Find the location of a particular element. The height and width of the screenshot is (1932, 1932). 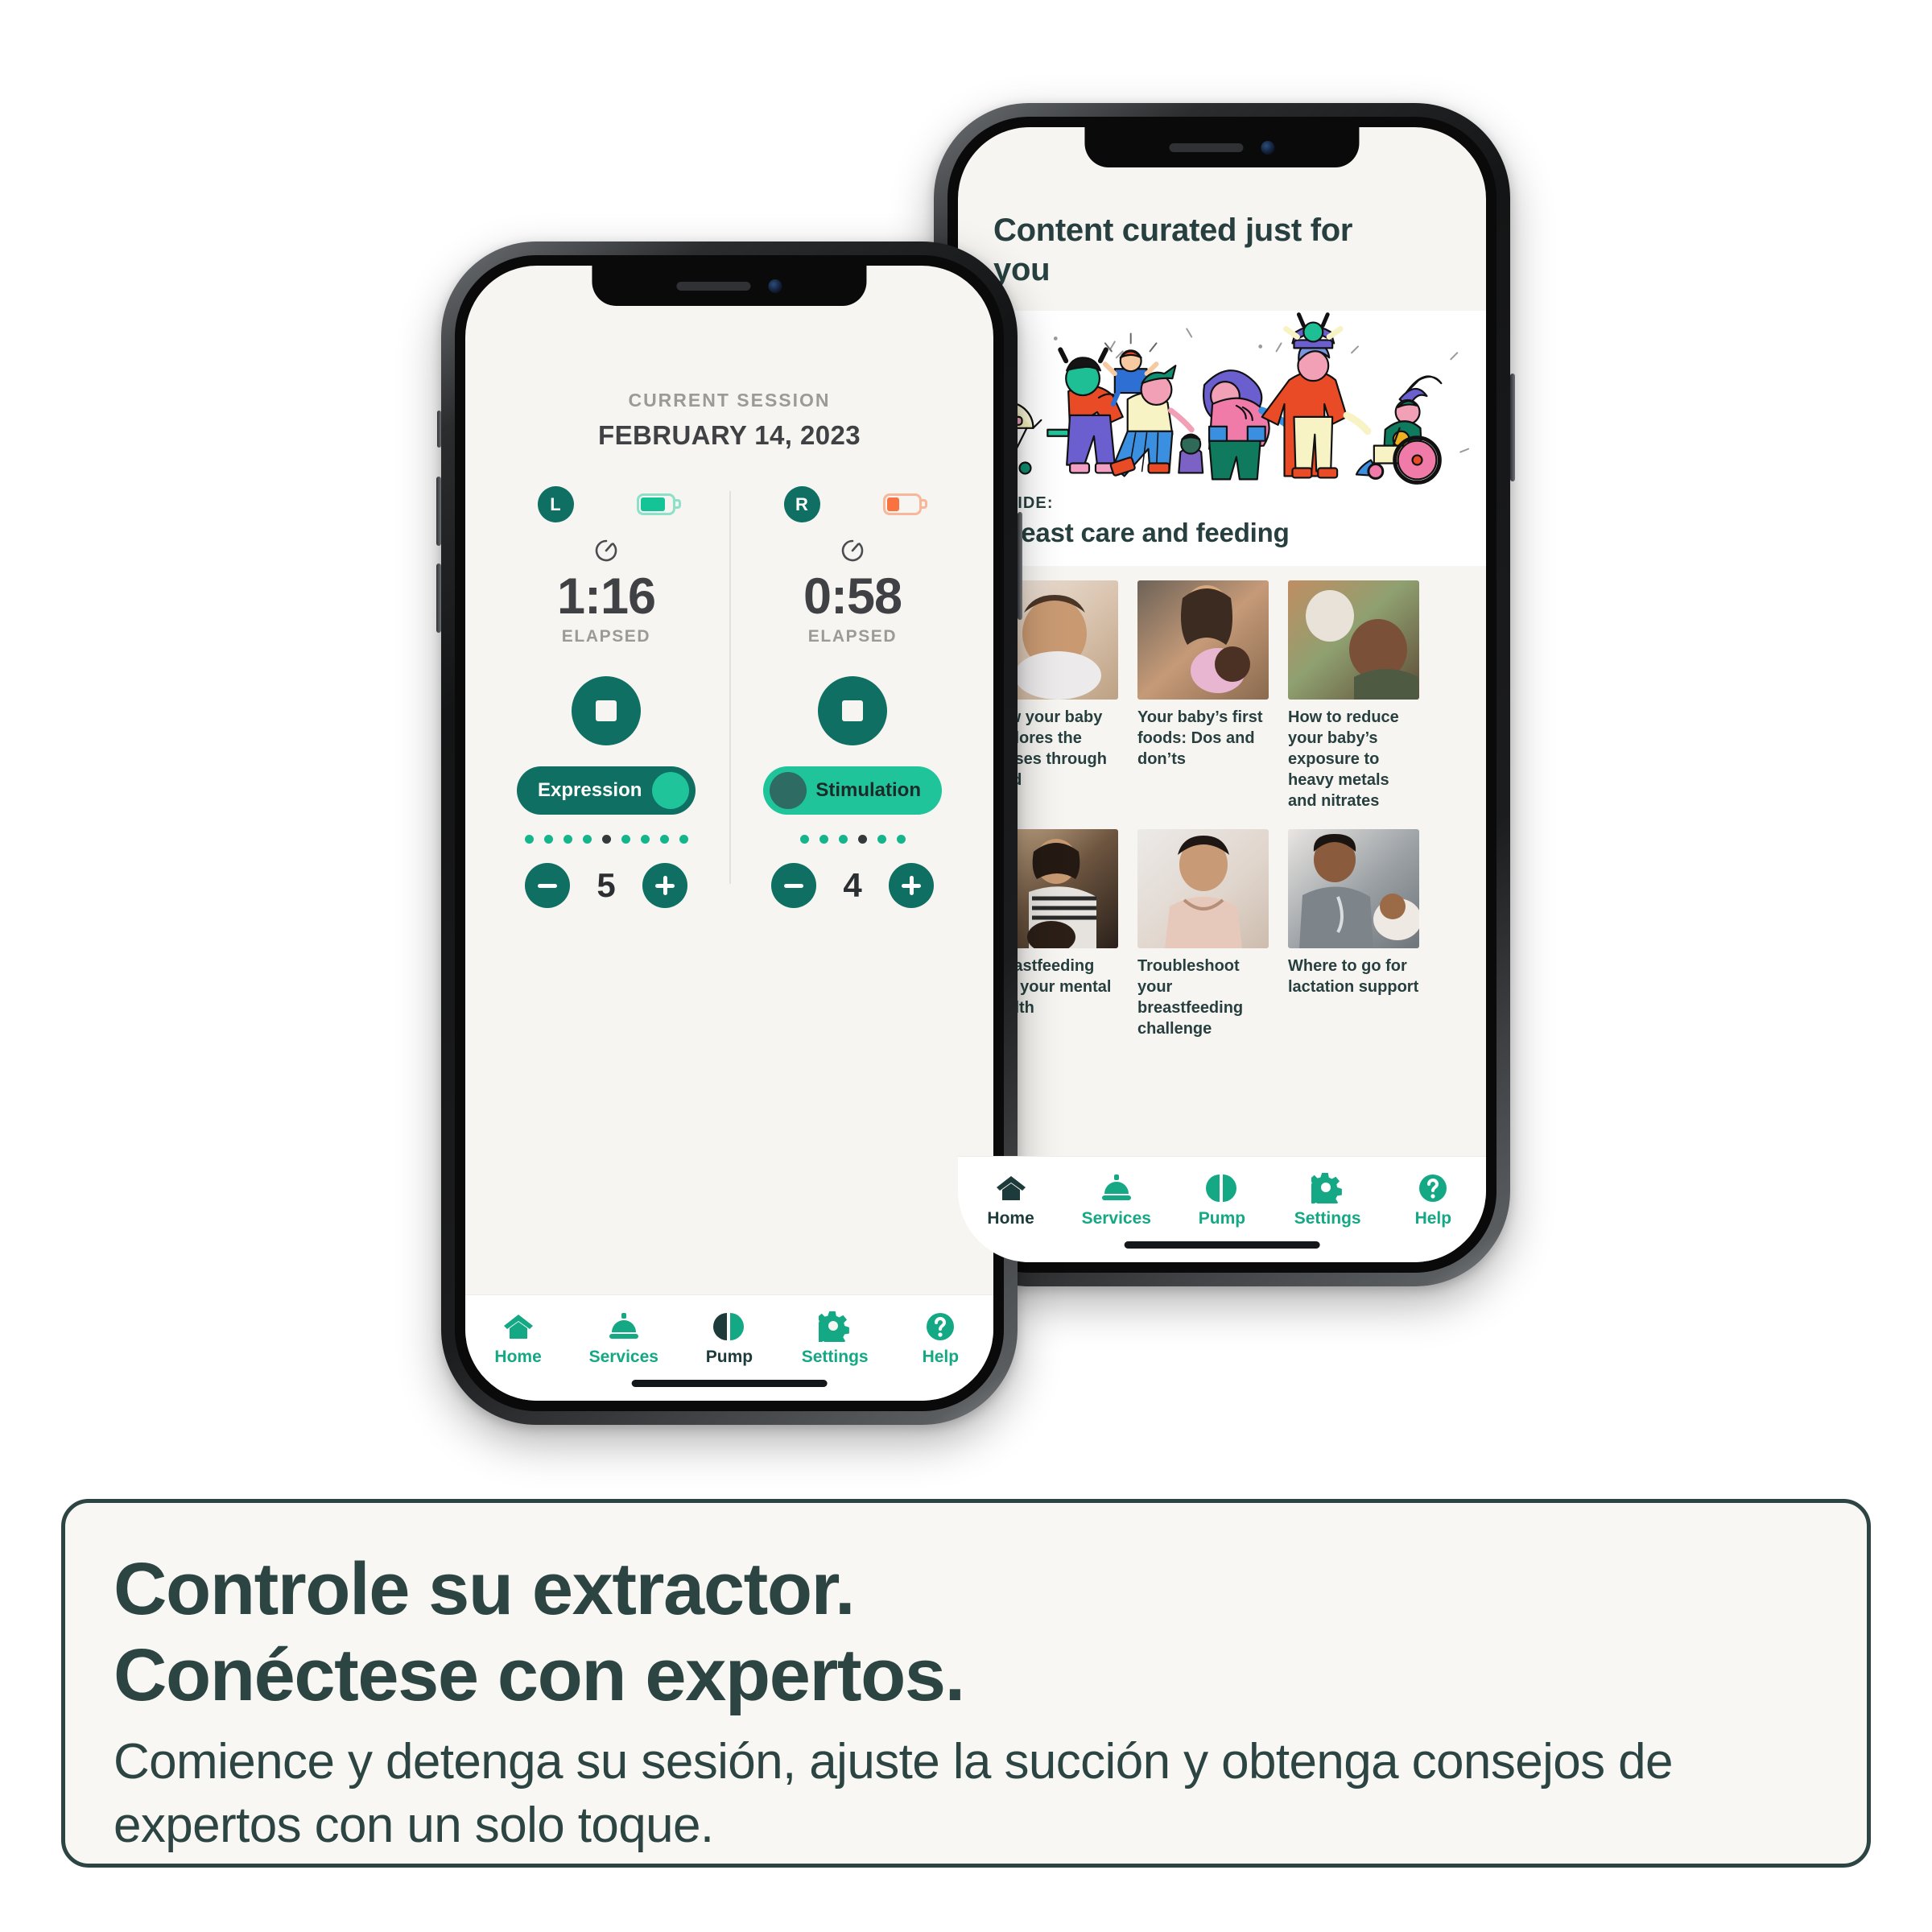

nurse-with-baby-photo is located at coordinates (1353, 888).